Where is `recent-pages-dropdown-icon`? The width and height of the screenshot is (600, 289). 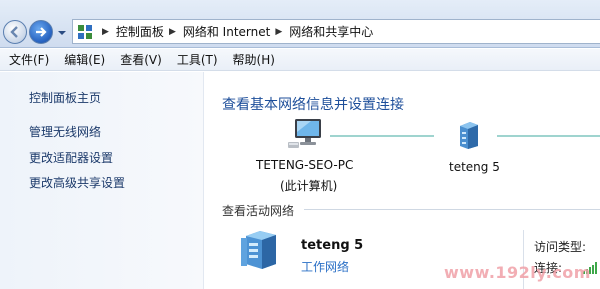 recent-pages-dropdown-icon is located at coordinates (62, 33).